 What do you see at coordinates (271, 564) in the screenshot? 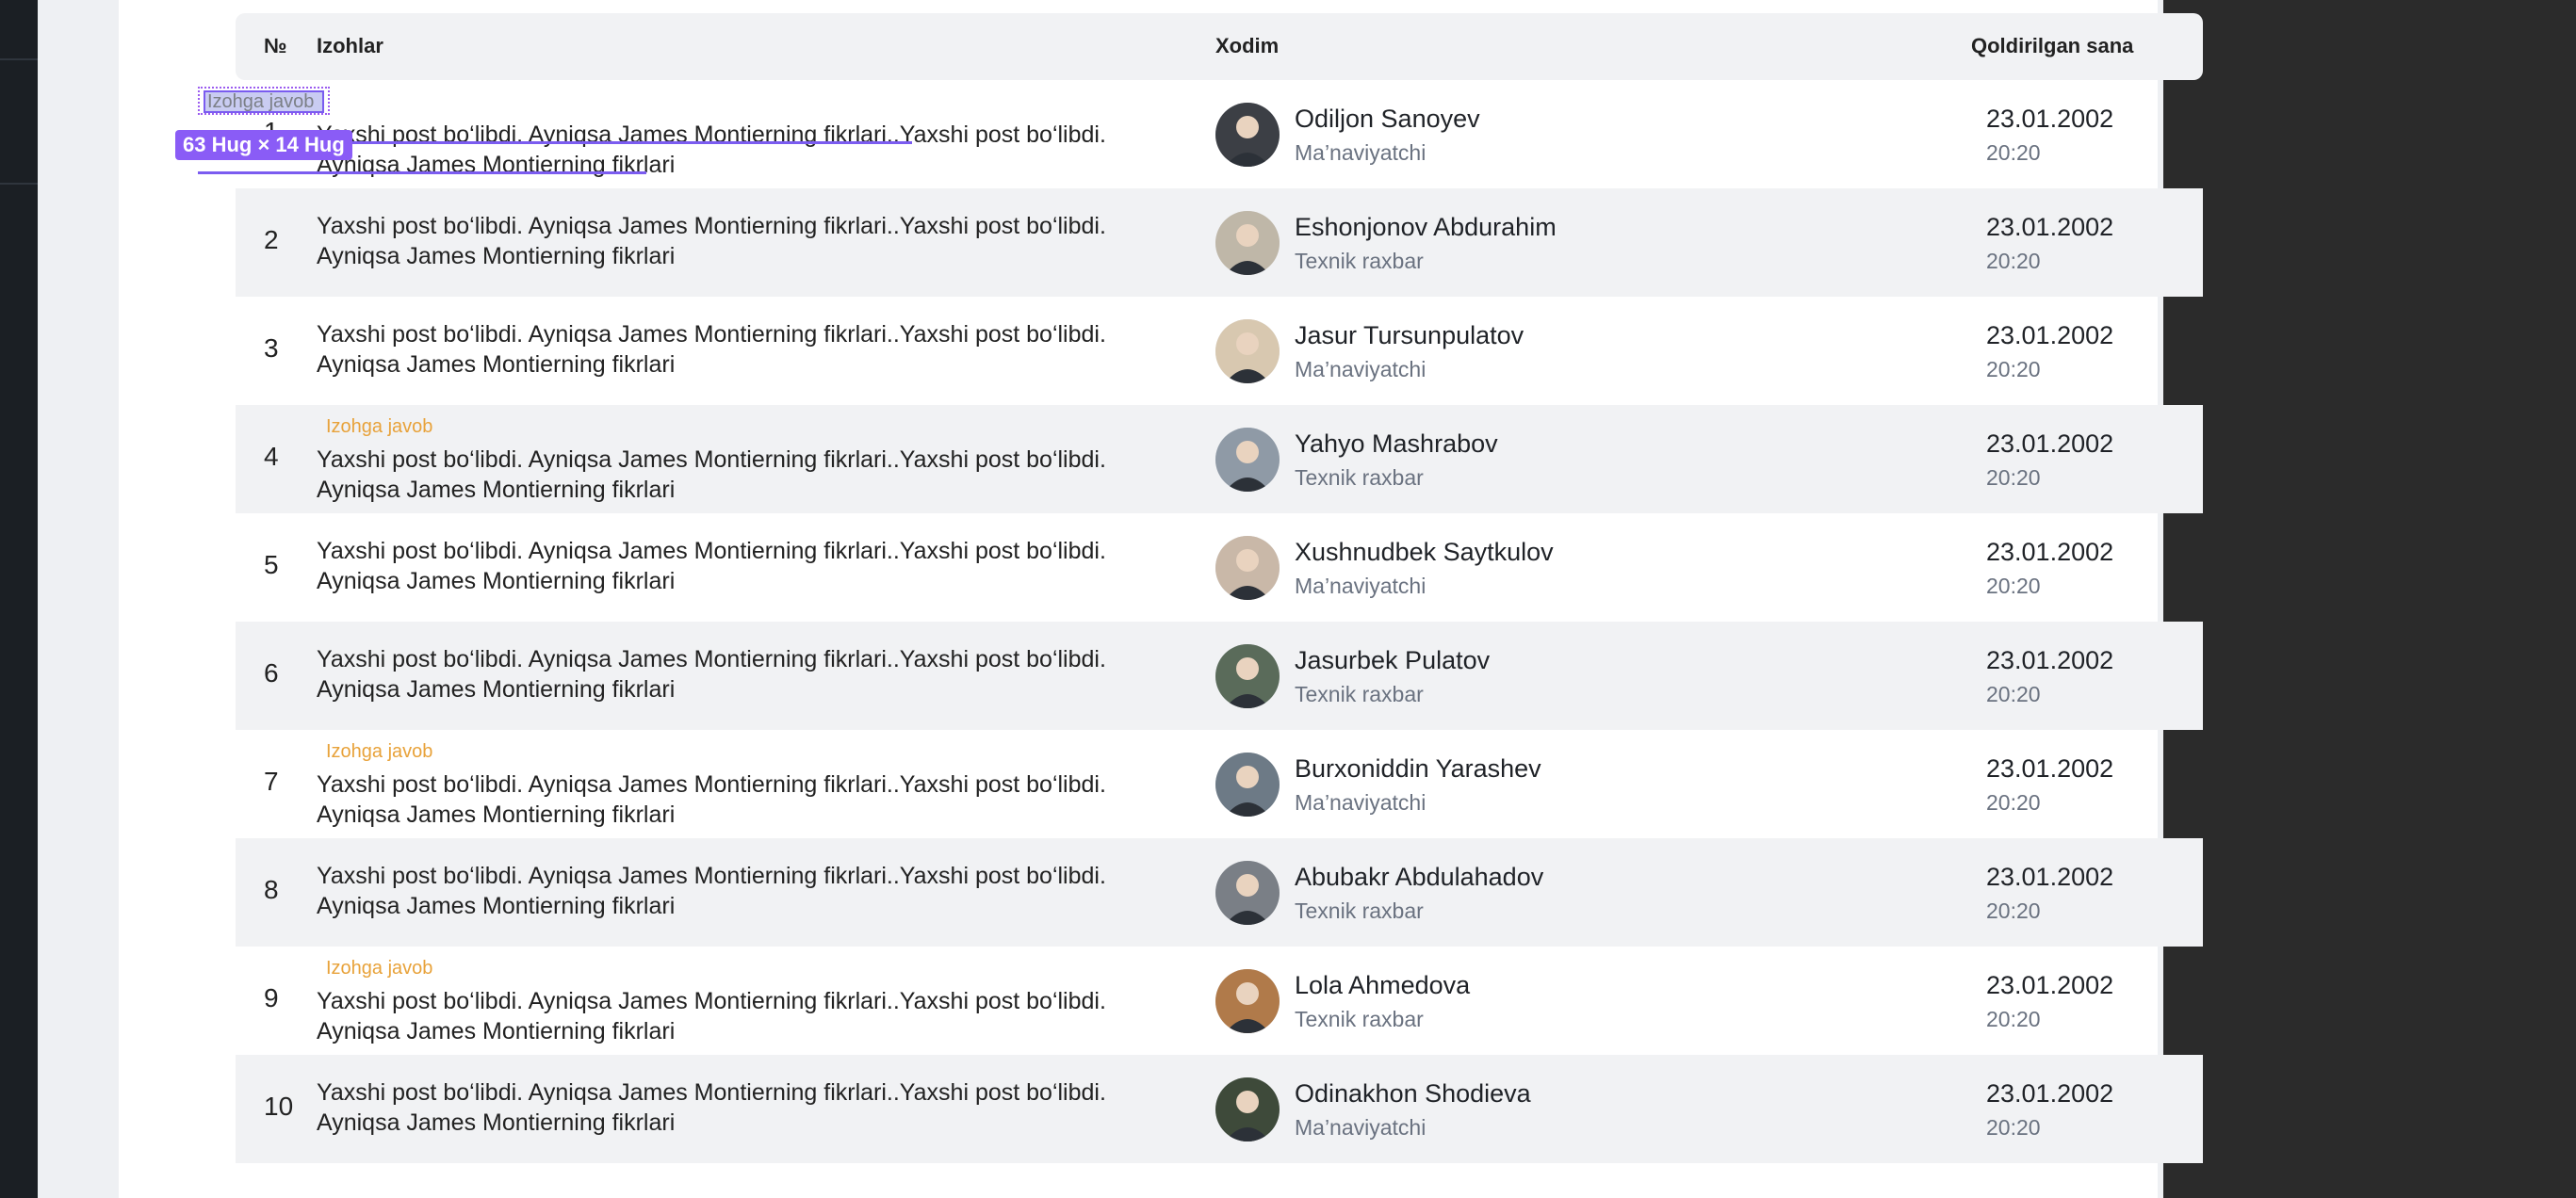
I see `row-number: 5` at bounding box center [271, 564].